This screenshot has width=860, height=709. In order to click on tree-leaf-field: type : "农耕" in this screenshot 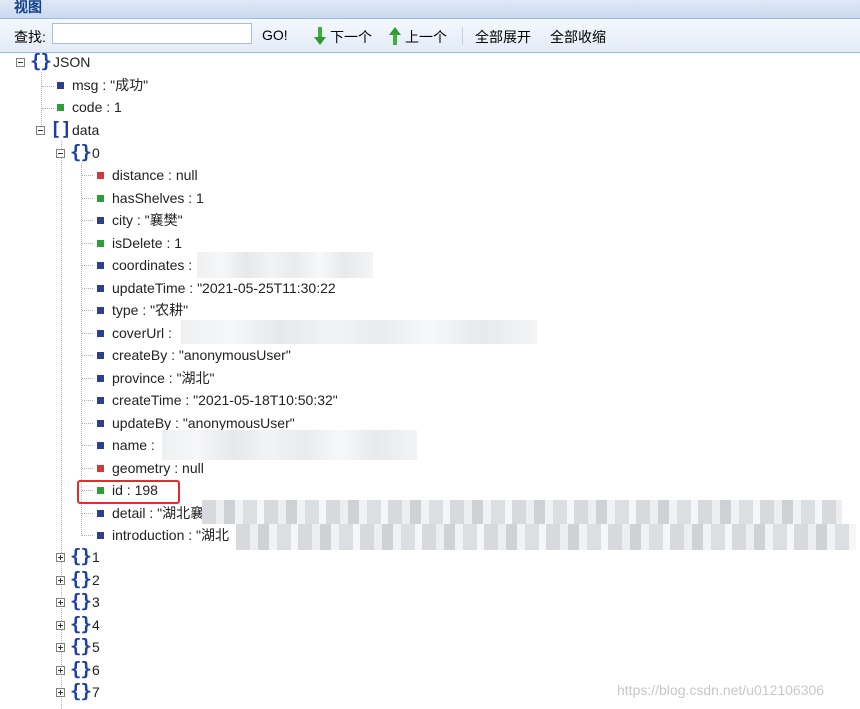, I will do `click(430, 310)`.